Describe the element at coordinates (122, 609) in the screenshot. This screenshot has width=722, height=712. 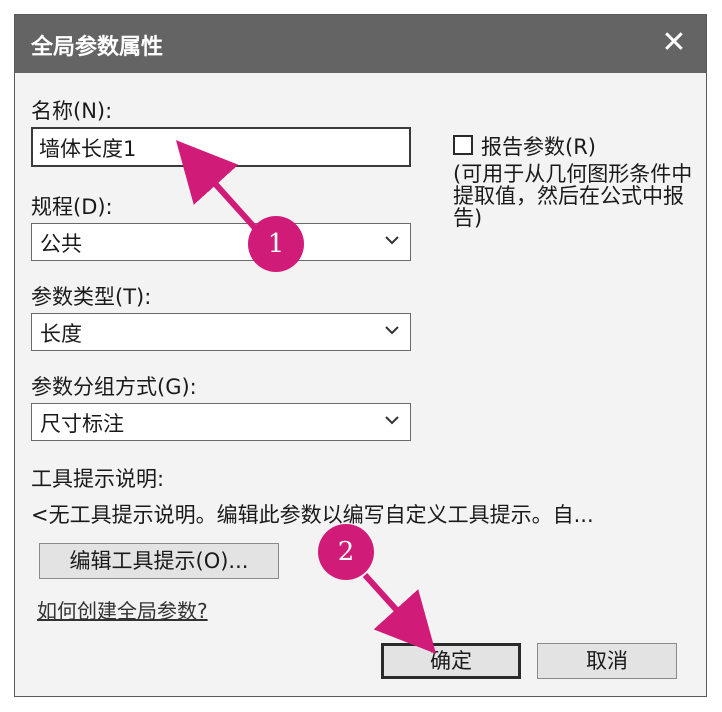
I see `help-link: 如何创建全局参数?` at that location.